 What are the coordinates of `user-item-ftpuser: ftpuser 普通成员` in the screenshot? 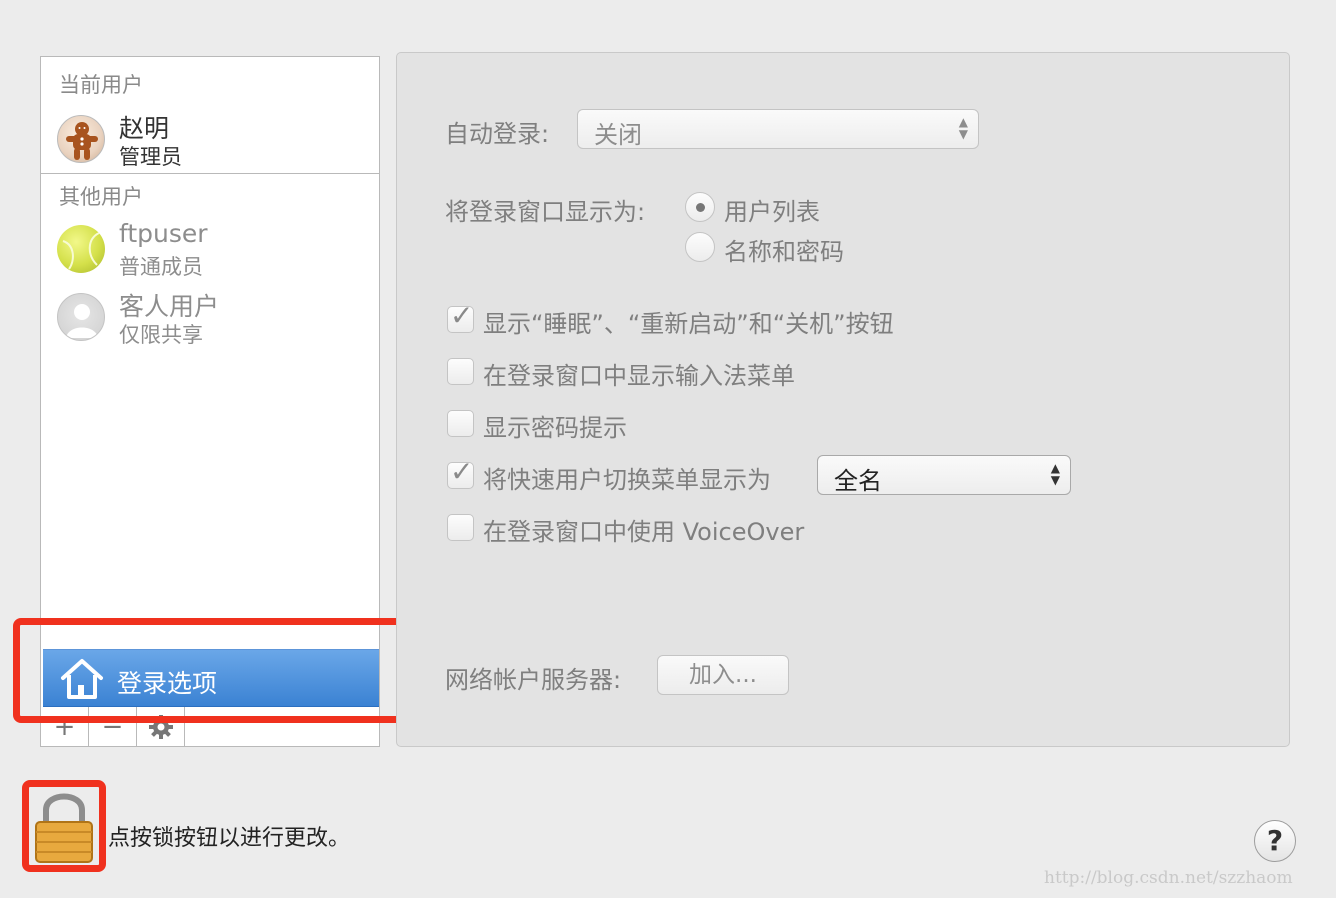 It's located at (217, 250).